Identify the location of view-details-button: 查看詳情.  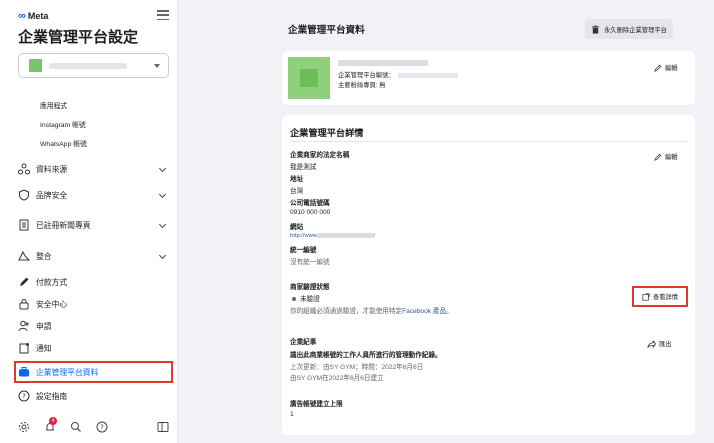
(660, 296).